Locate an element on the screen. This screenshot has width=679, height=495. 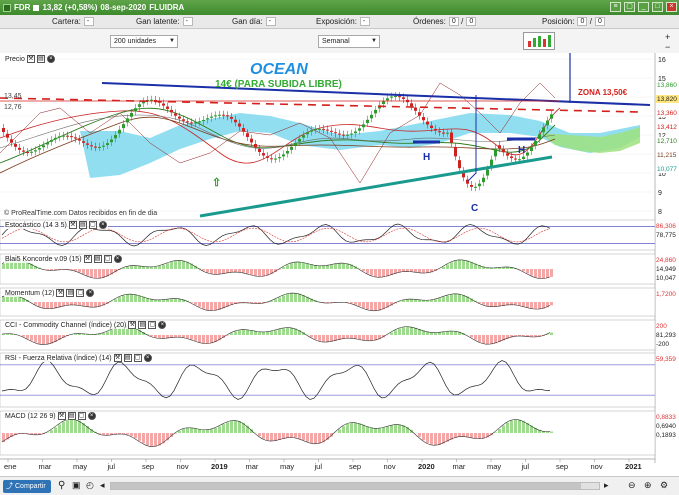
window-menu-icon: ≡ is located at coordinates (615, 7).